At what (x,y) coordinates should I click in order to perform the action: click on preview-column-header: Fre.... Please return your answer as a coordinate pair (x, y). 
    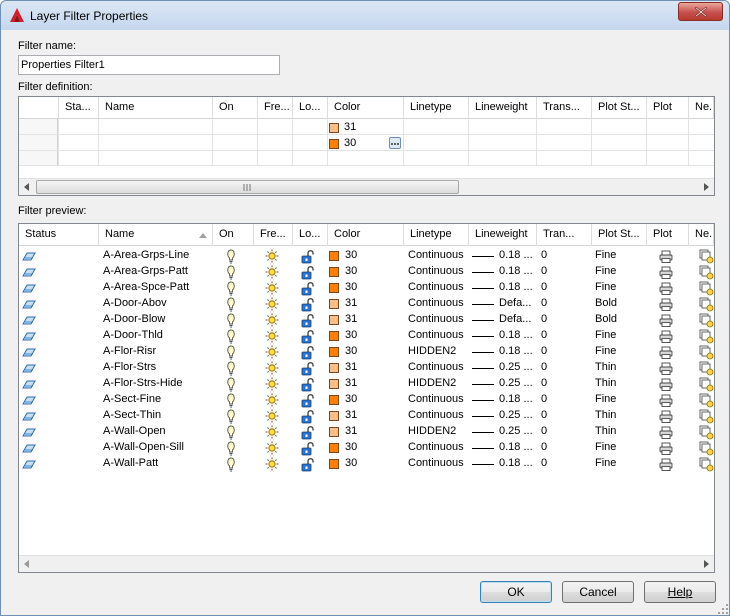
    Looking at the image, I should click on (273, 235).